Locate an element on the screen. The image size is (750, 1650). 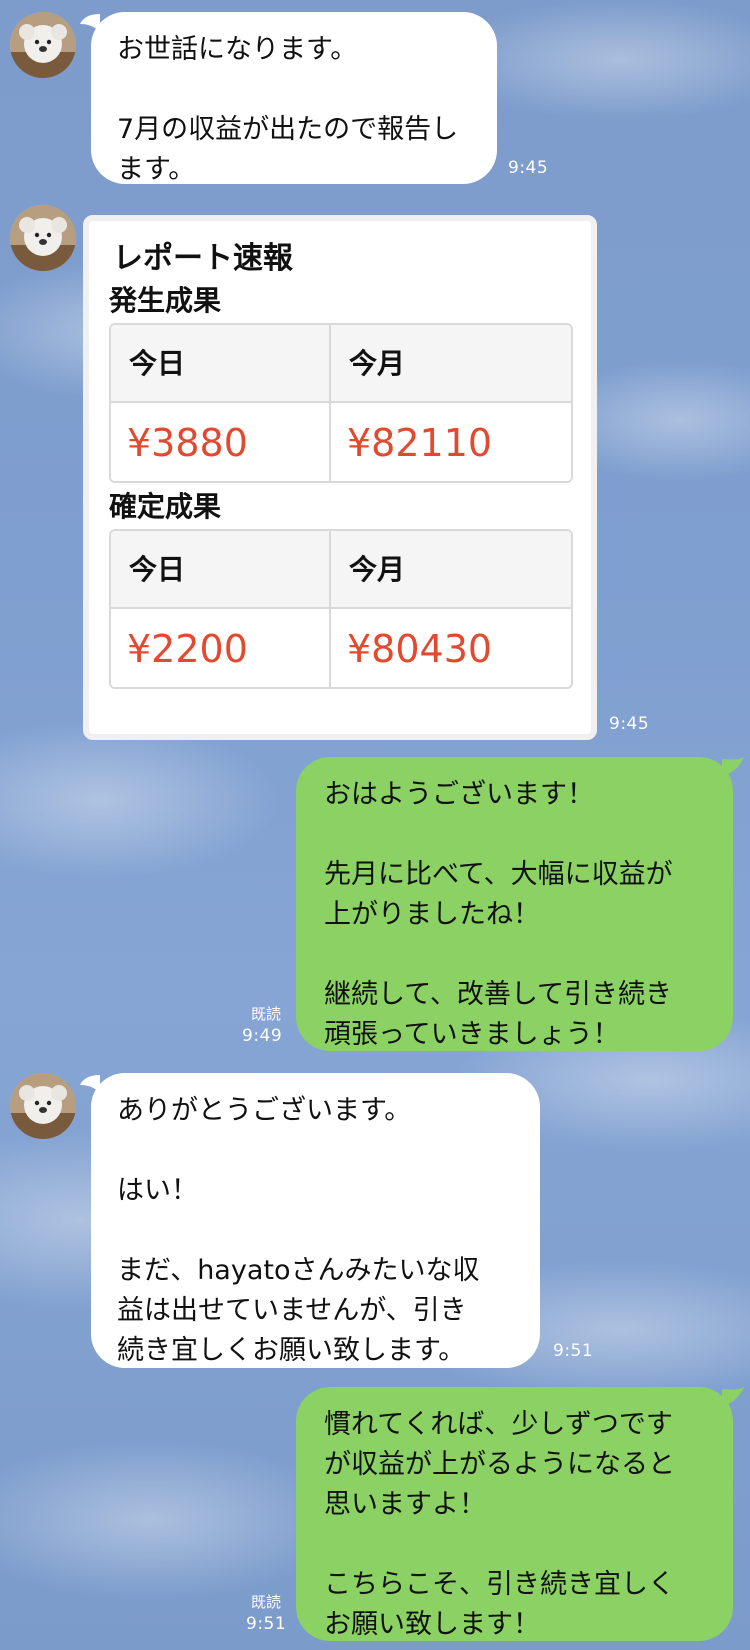
report-table-generated: 今日 今月 ¥3880 ¥82110 is located at coordinates (341, 403).